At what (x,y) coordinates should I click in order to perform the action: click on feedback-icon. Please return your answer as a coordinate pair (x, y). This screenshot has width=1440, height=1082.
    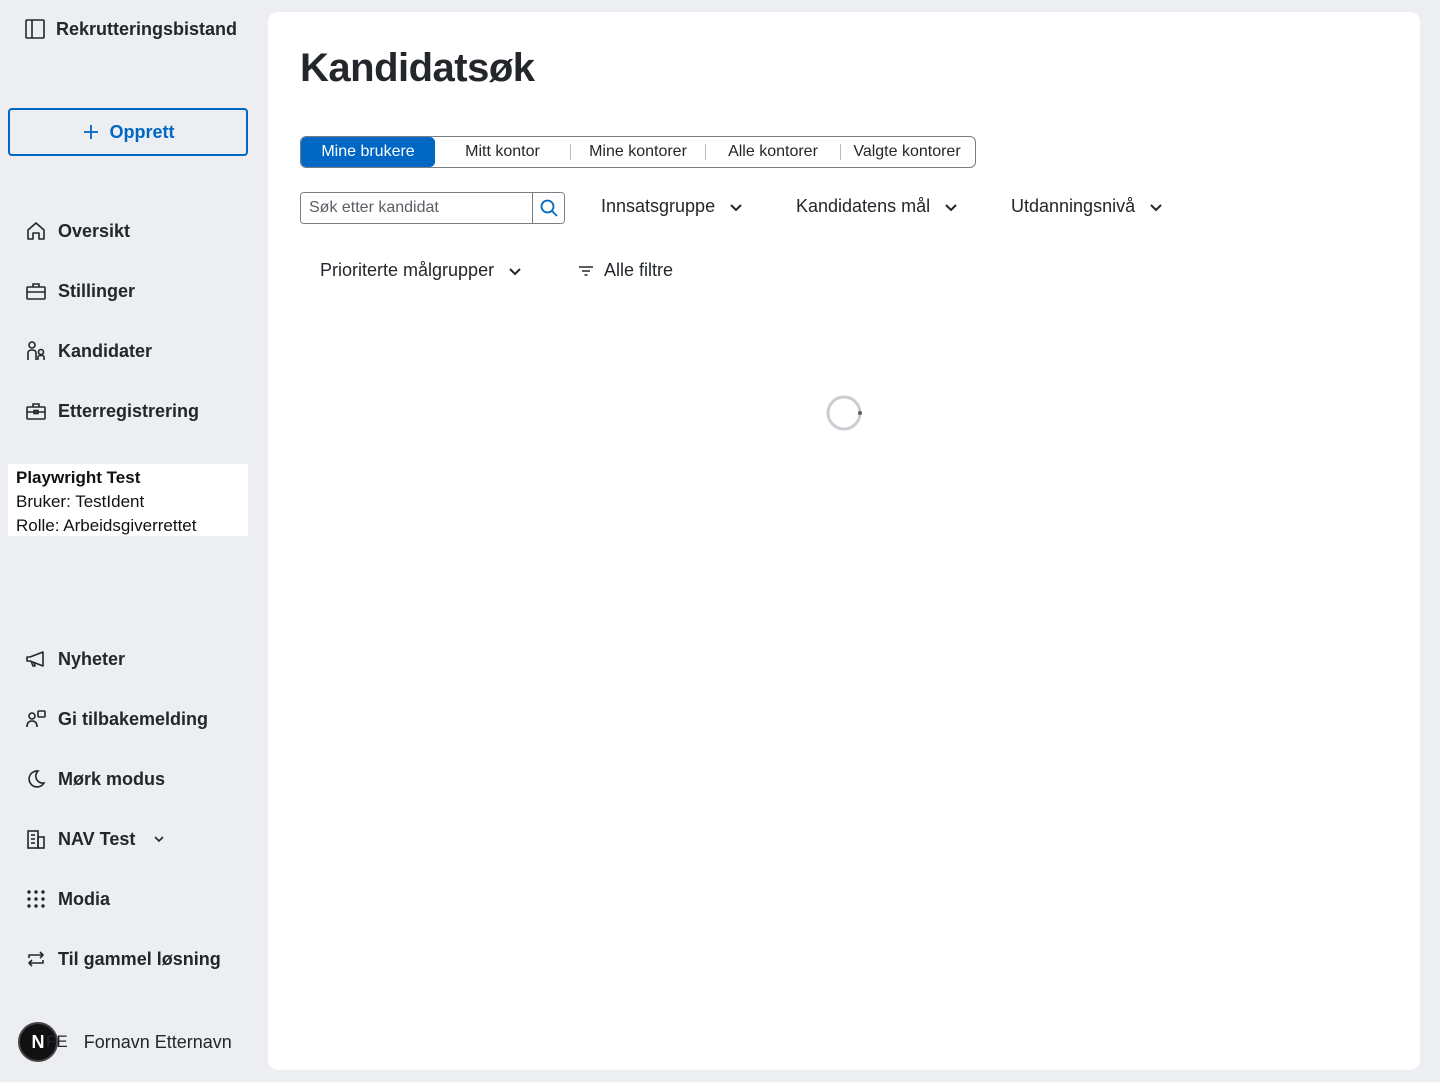
    Looking at the image, I should click on (36, 719).